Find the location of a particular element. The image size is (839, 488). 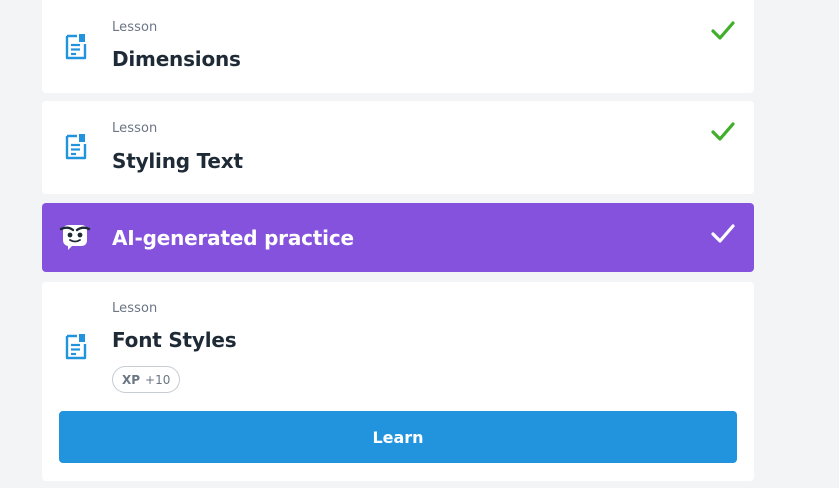

xp-badge: XP +10 is located at coordinates (146, 379).